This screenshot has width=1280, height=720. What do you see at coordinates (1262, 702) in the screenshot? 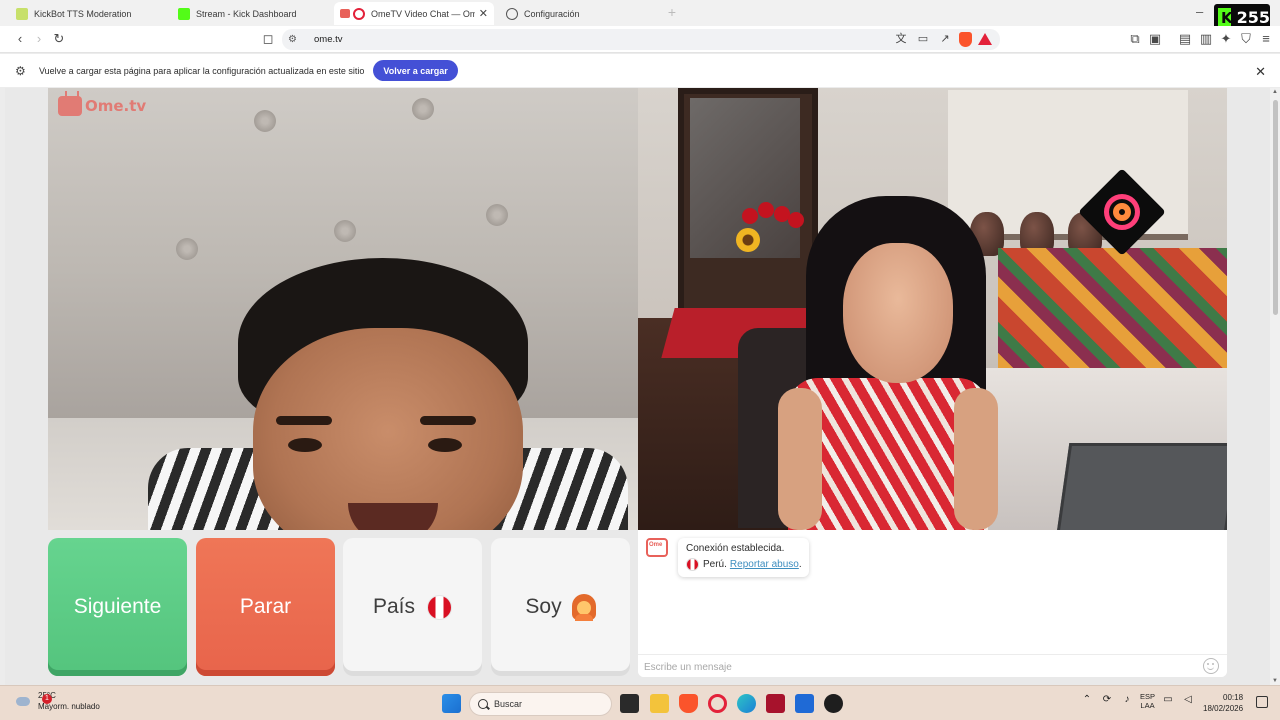
I see `notifications-icon` at bounding box center [1262, 702].